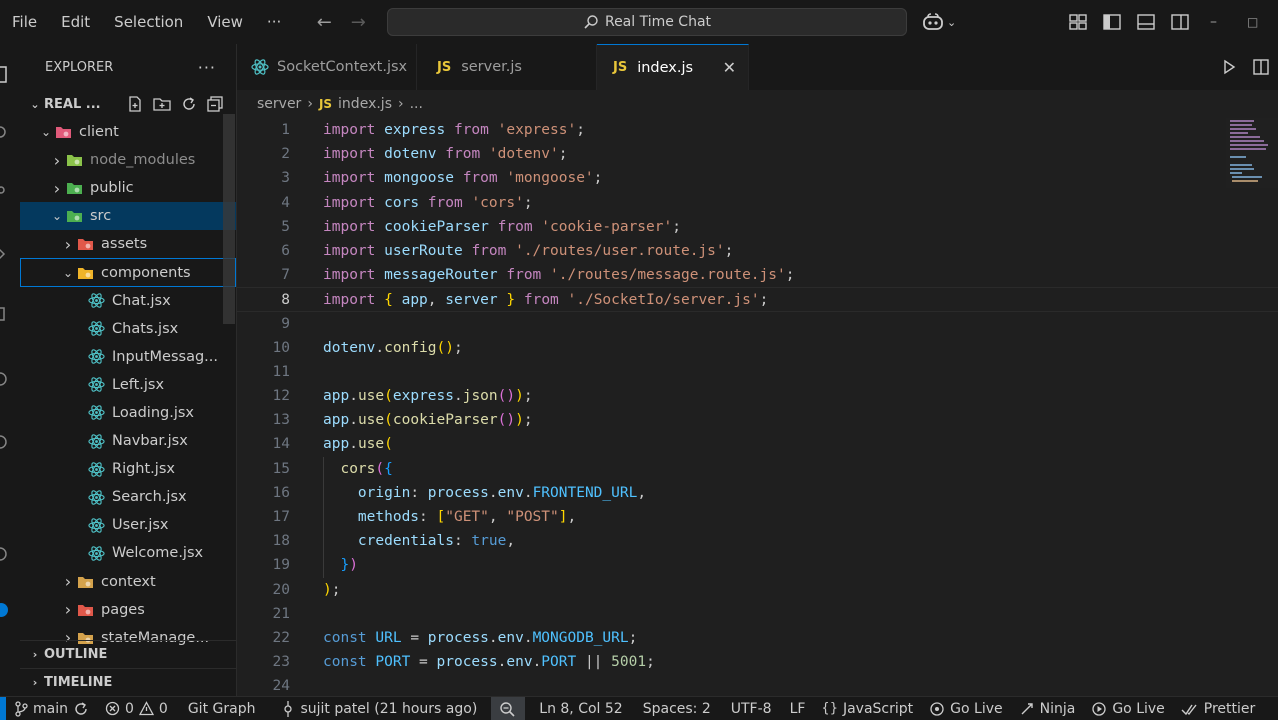 The image size is (1278, 720). Describe the element at coordinates (1213, 22) in the screenshot. I see `minimize-icon: –` at that location.